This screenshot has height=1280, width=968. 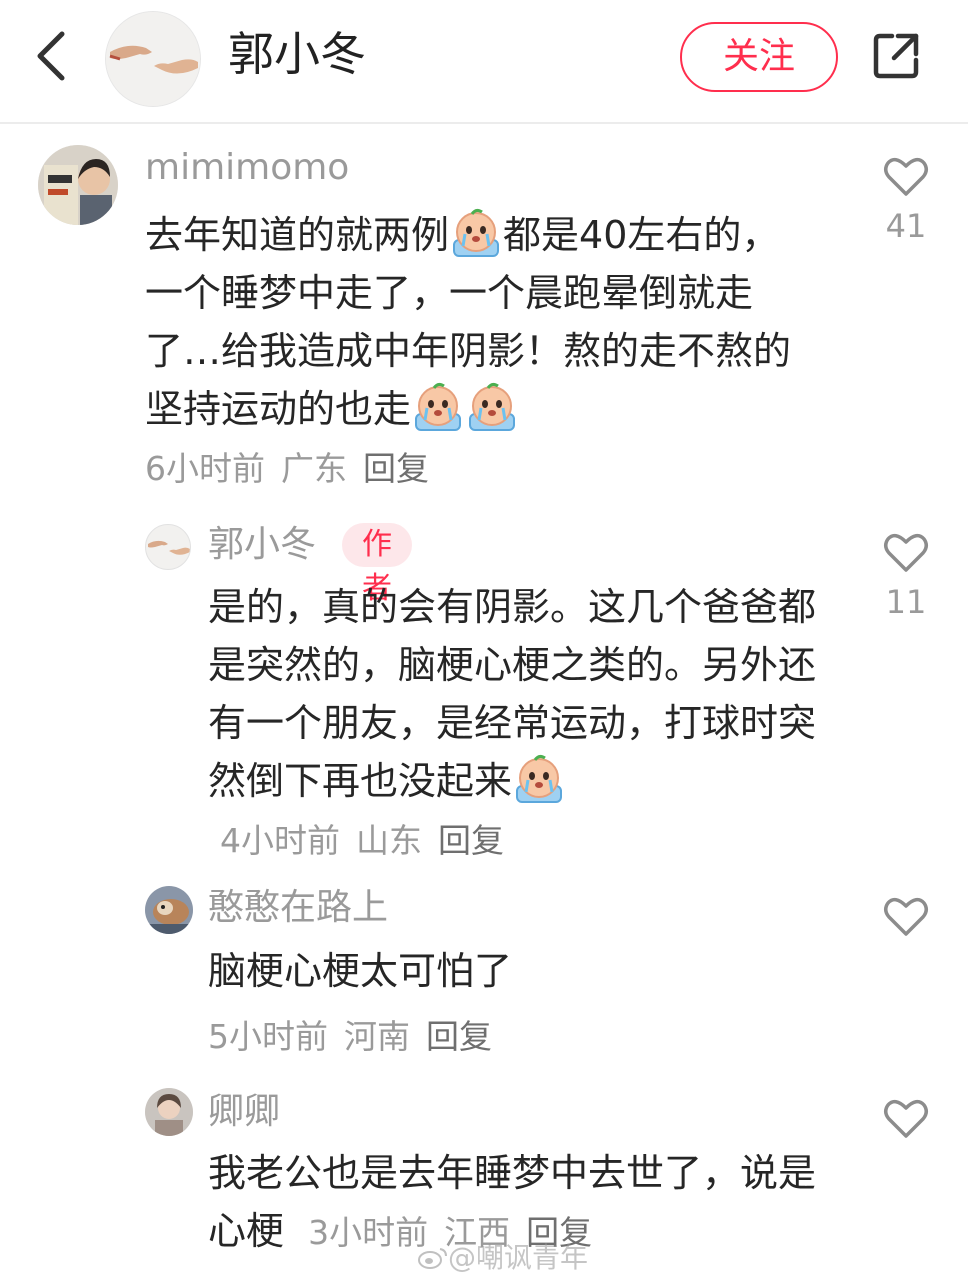 What do you see at coordinates (759, 57) in the screenshot?
I see `follow-button: 关注` at bounding box center [759, 57].